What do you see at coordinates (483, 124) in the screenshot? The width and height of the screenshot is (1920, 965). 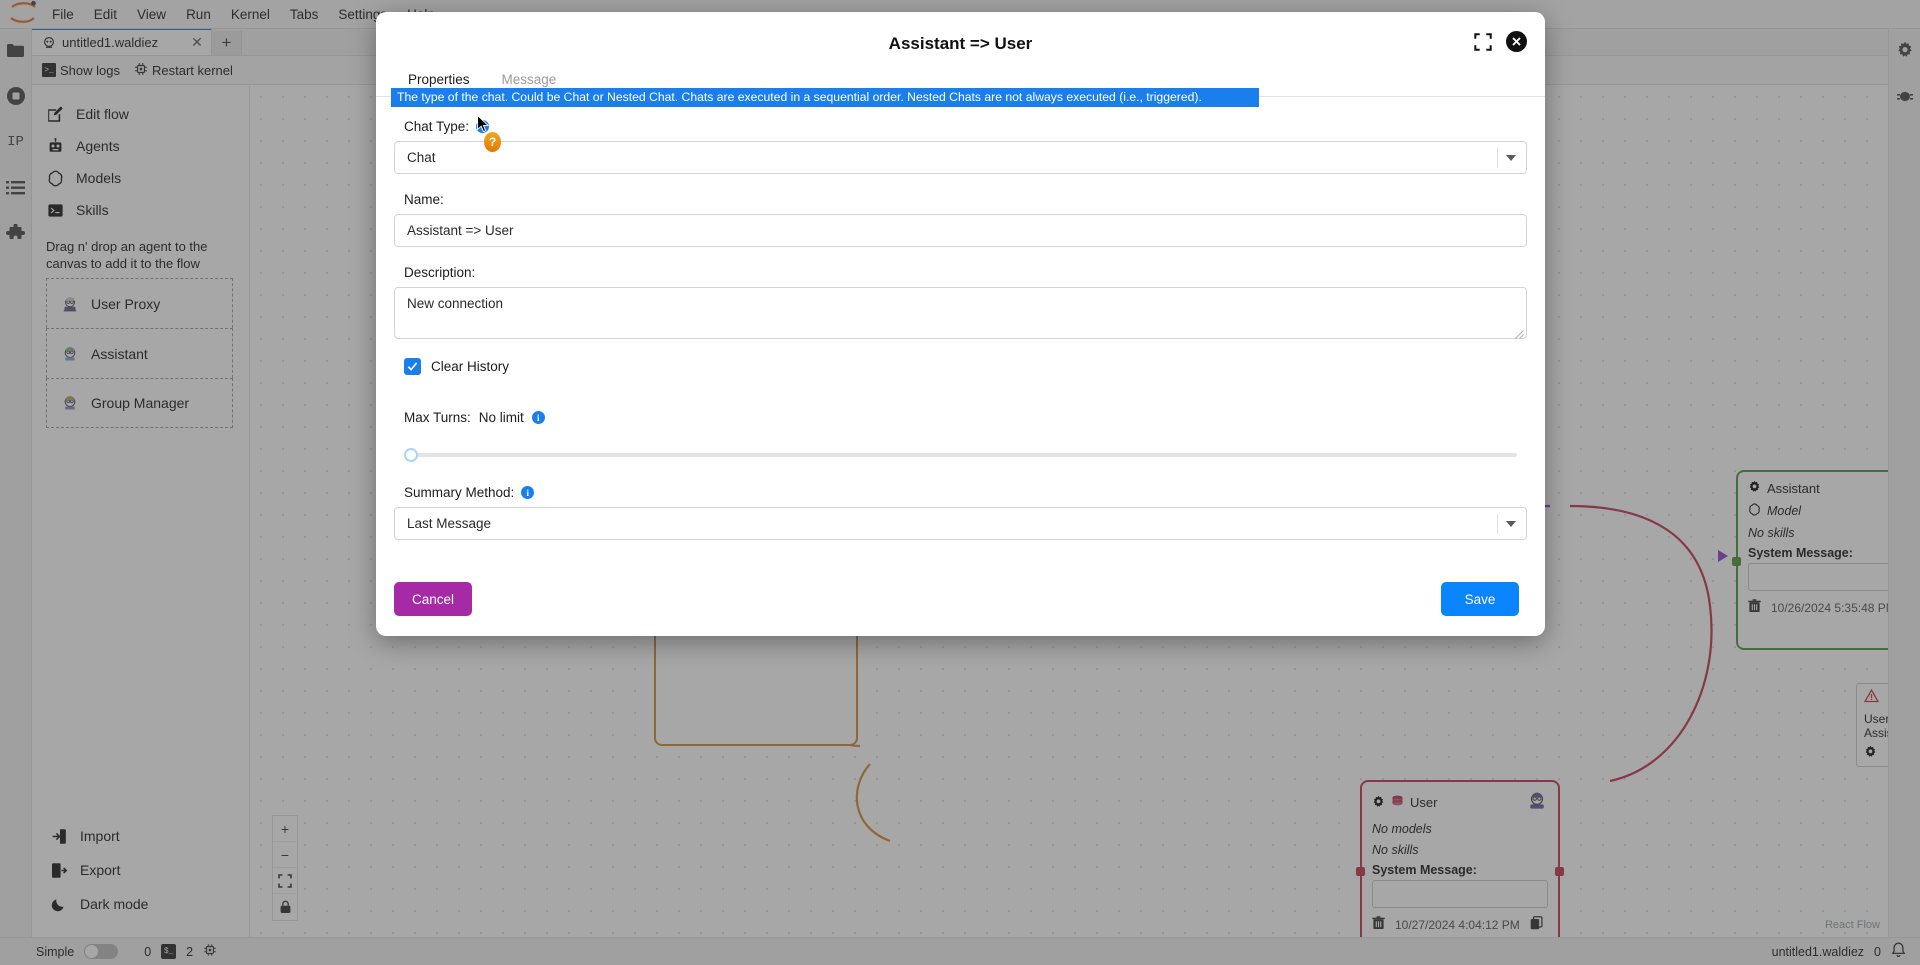 I see `mouse-cursor-icon` at bounding box center [483, 124].